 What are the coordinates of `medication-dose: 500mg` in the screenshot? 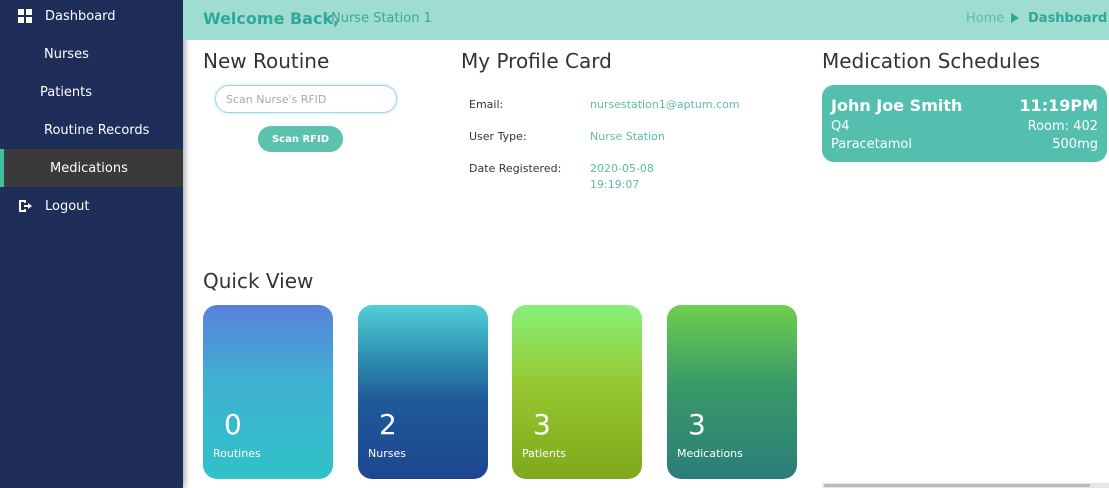 It's located at (1075, 144).